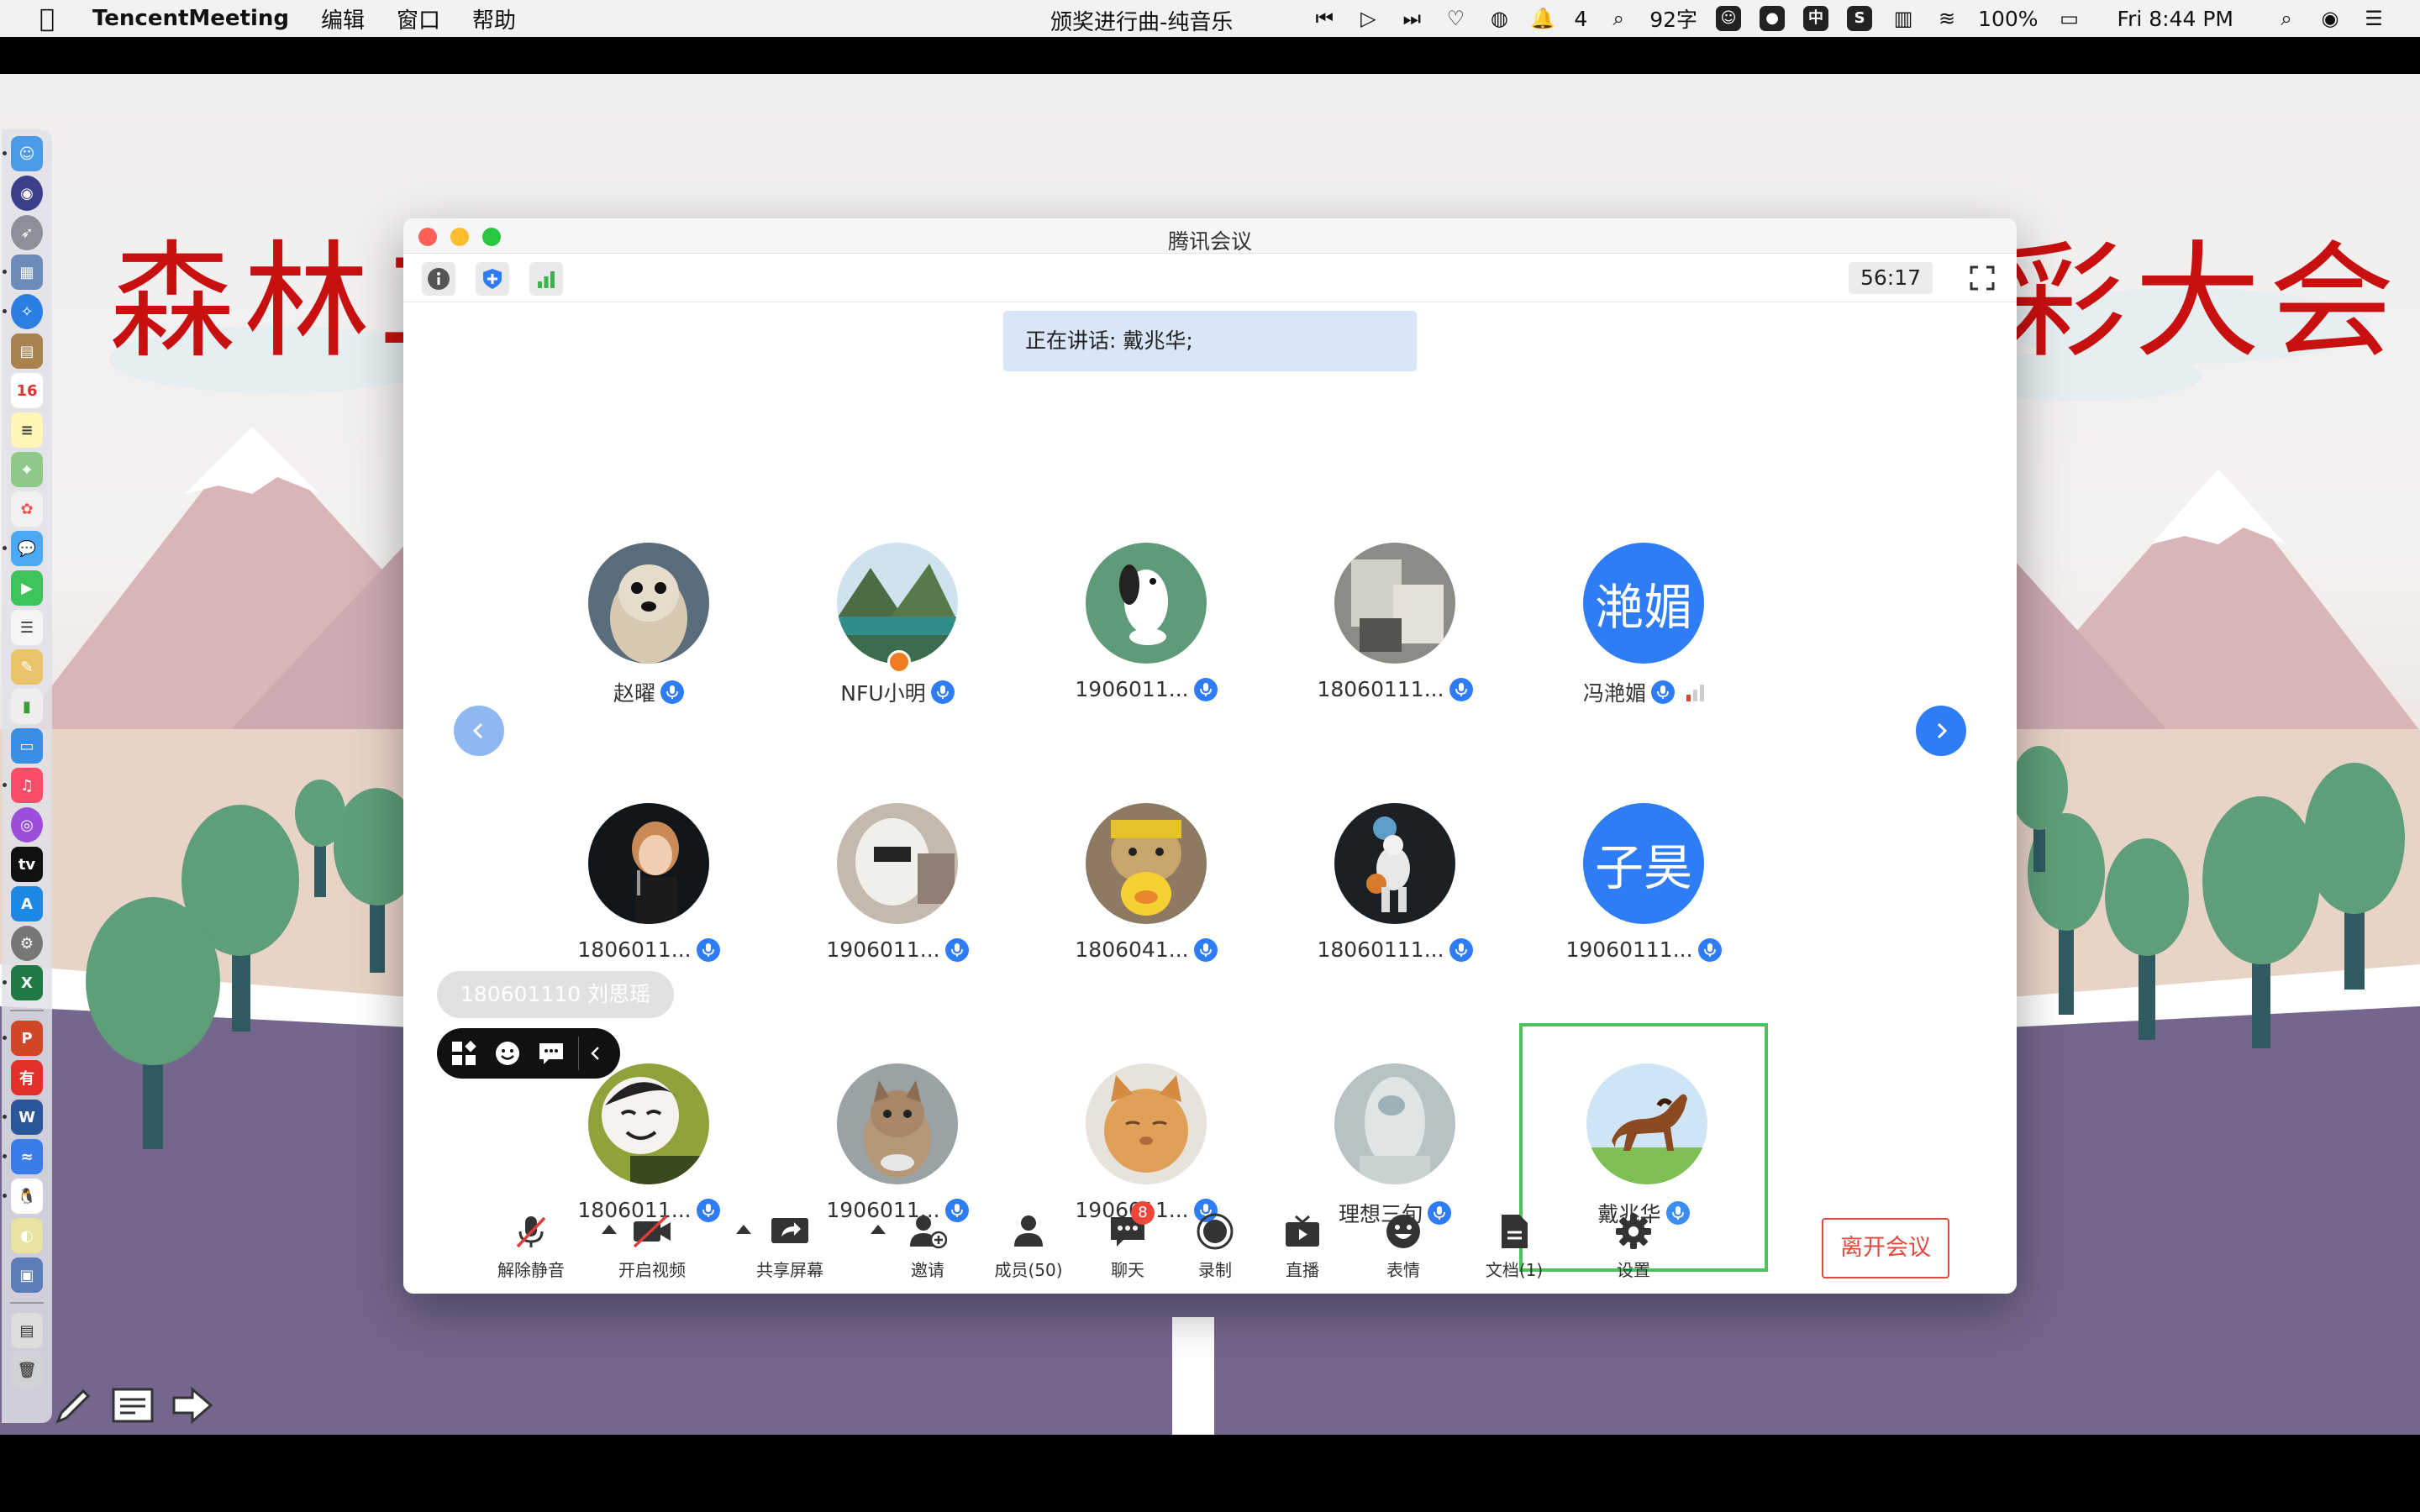 The height and width of the screenshot is (1512, 2420). What do you see at coordinates (27, 390) in the screenshot?
I see `calendar-icon: 16` at bounding box center [27, 390].